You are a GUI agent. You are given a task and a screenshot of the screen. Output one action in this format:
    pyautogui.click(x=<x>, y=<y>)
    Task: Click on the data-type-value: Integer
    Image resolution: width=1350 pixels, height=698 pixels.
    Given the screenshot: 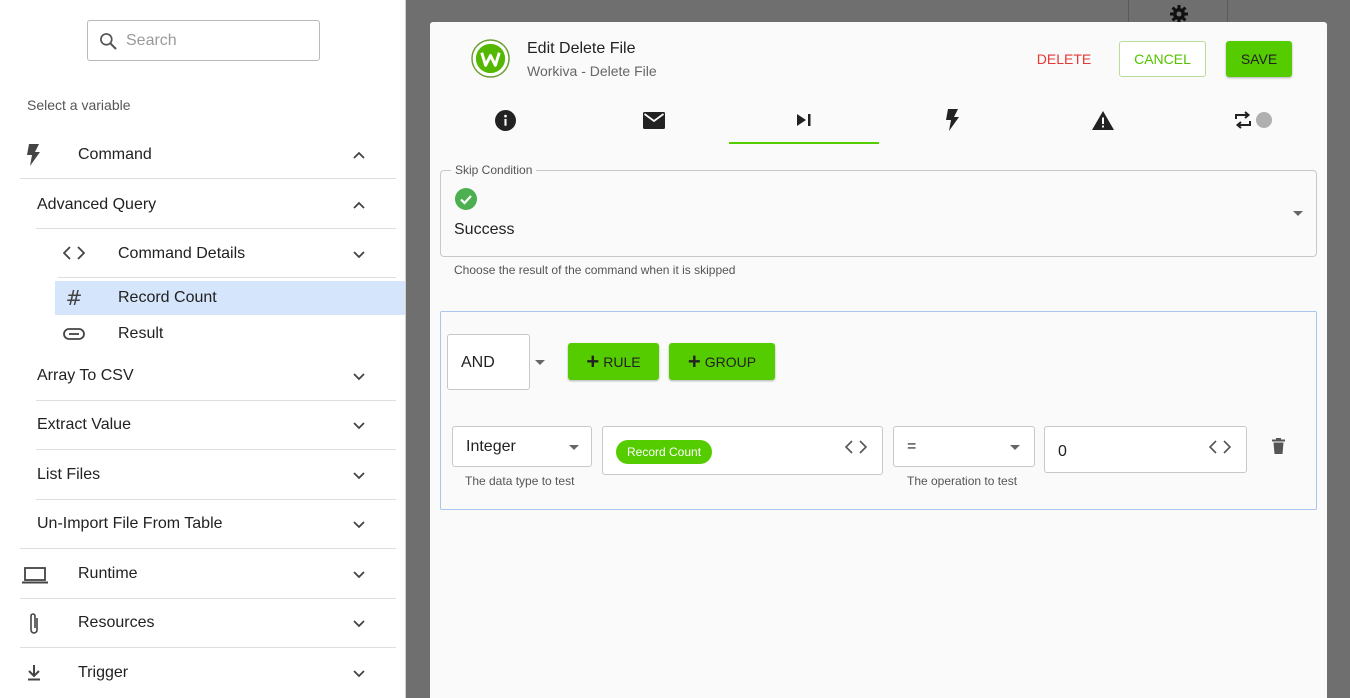 What is the action you would take?
    pyautogui.click(x=491, y=446)
    